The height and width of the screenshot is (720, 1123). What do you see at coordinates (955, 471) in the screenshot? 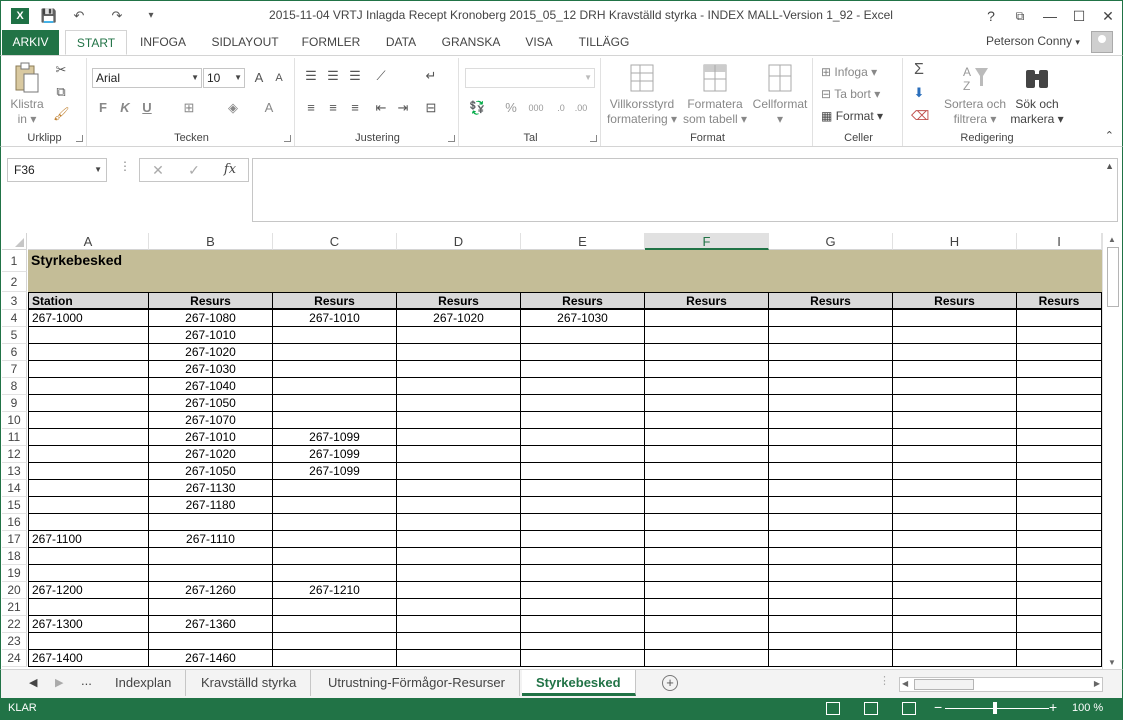
I see `cell-h13` at bounding box center [955, 471].